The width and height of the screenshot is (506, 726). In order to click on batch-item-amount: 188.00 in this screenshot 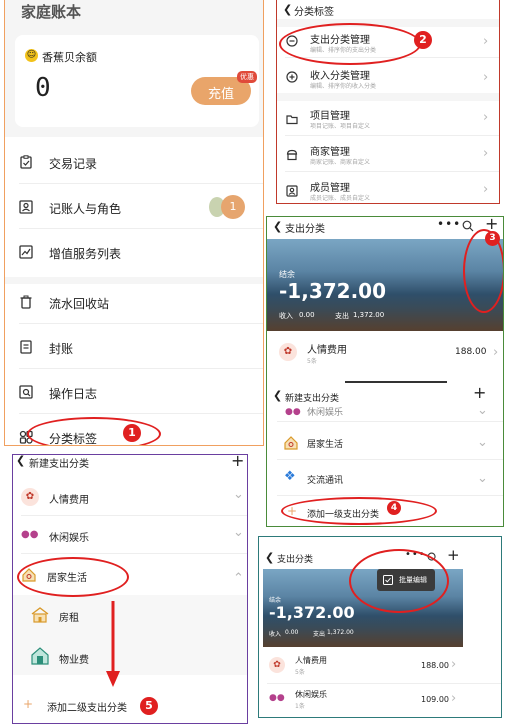, I will do `click(435, 665)`.